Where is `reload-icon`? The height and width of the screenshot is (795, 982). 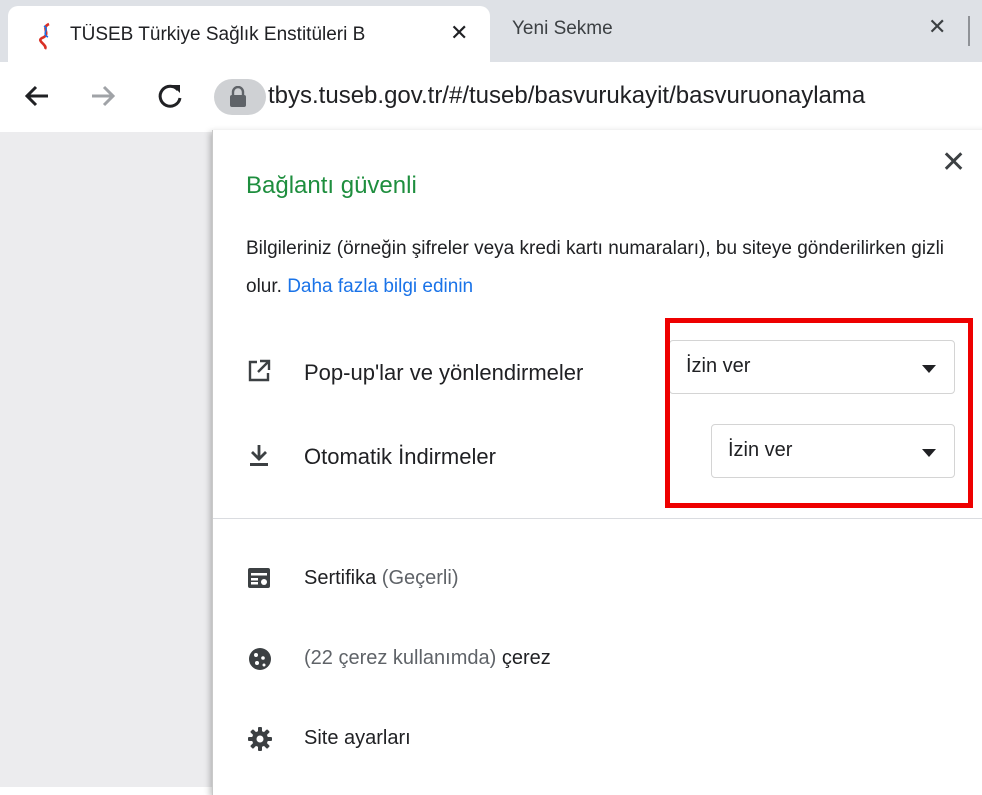 reload-icon is located at coordinates (170, 96).